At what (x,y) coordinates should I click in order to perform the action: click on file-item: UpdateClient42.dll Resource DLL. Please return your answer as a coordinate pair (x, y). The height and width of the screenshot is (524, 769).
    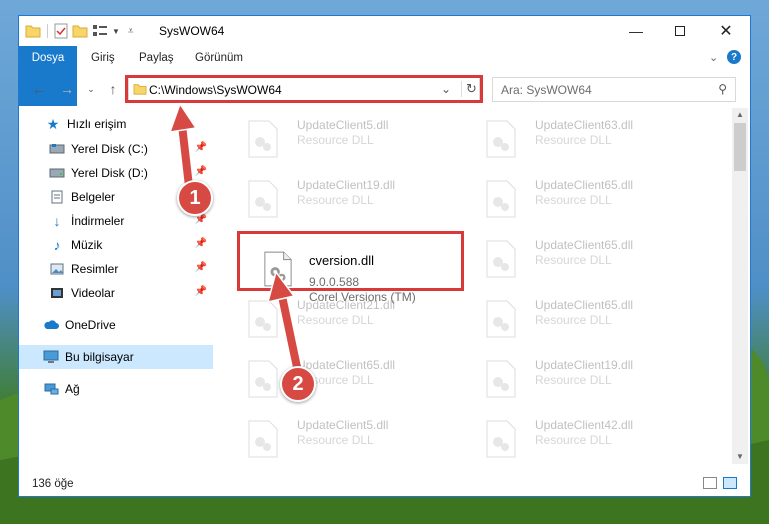
    Looking at the image, I should click on (586, 436).